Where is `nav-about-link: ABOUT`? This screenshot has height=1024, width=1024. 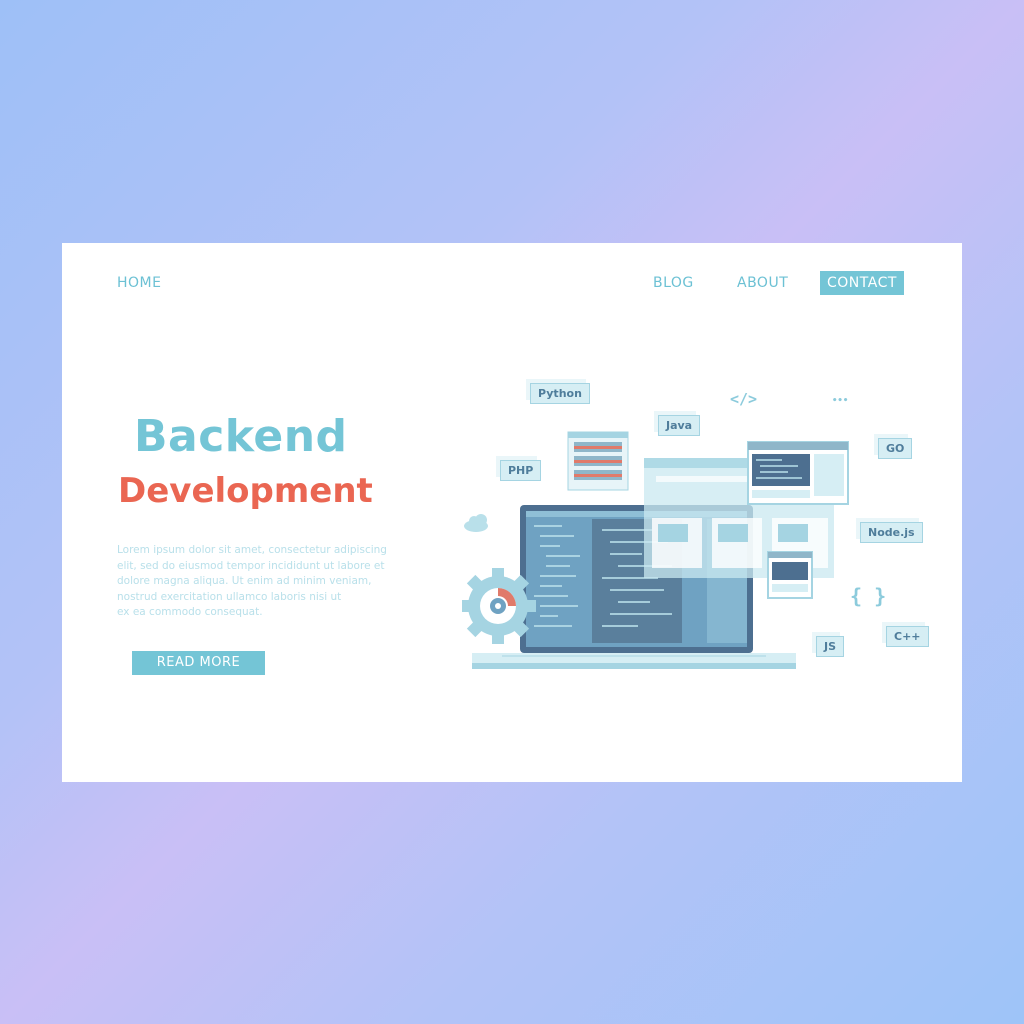 nav-about-link: ABOUT is located at coordinates (762, 283).